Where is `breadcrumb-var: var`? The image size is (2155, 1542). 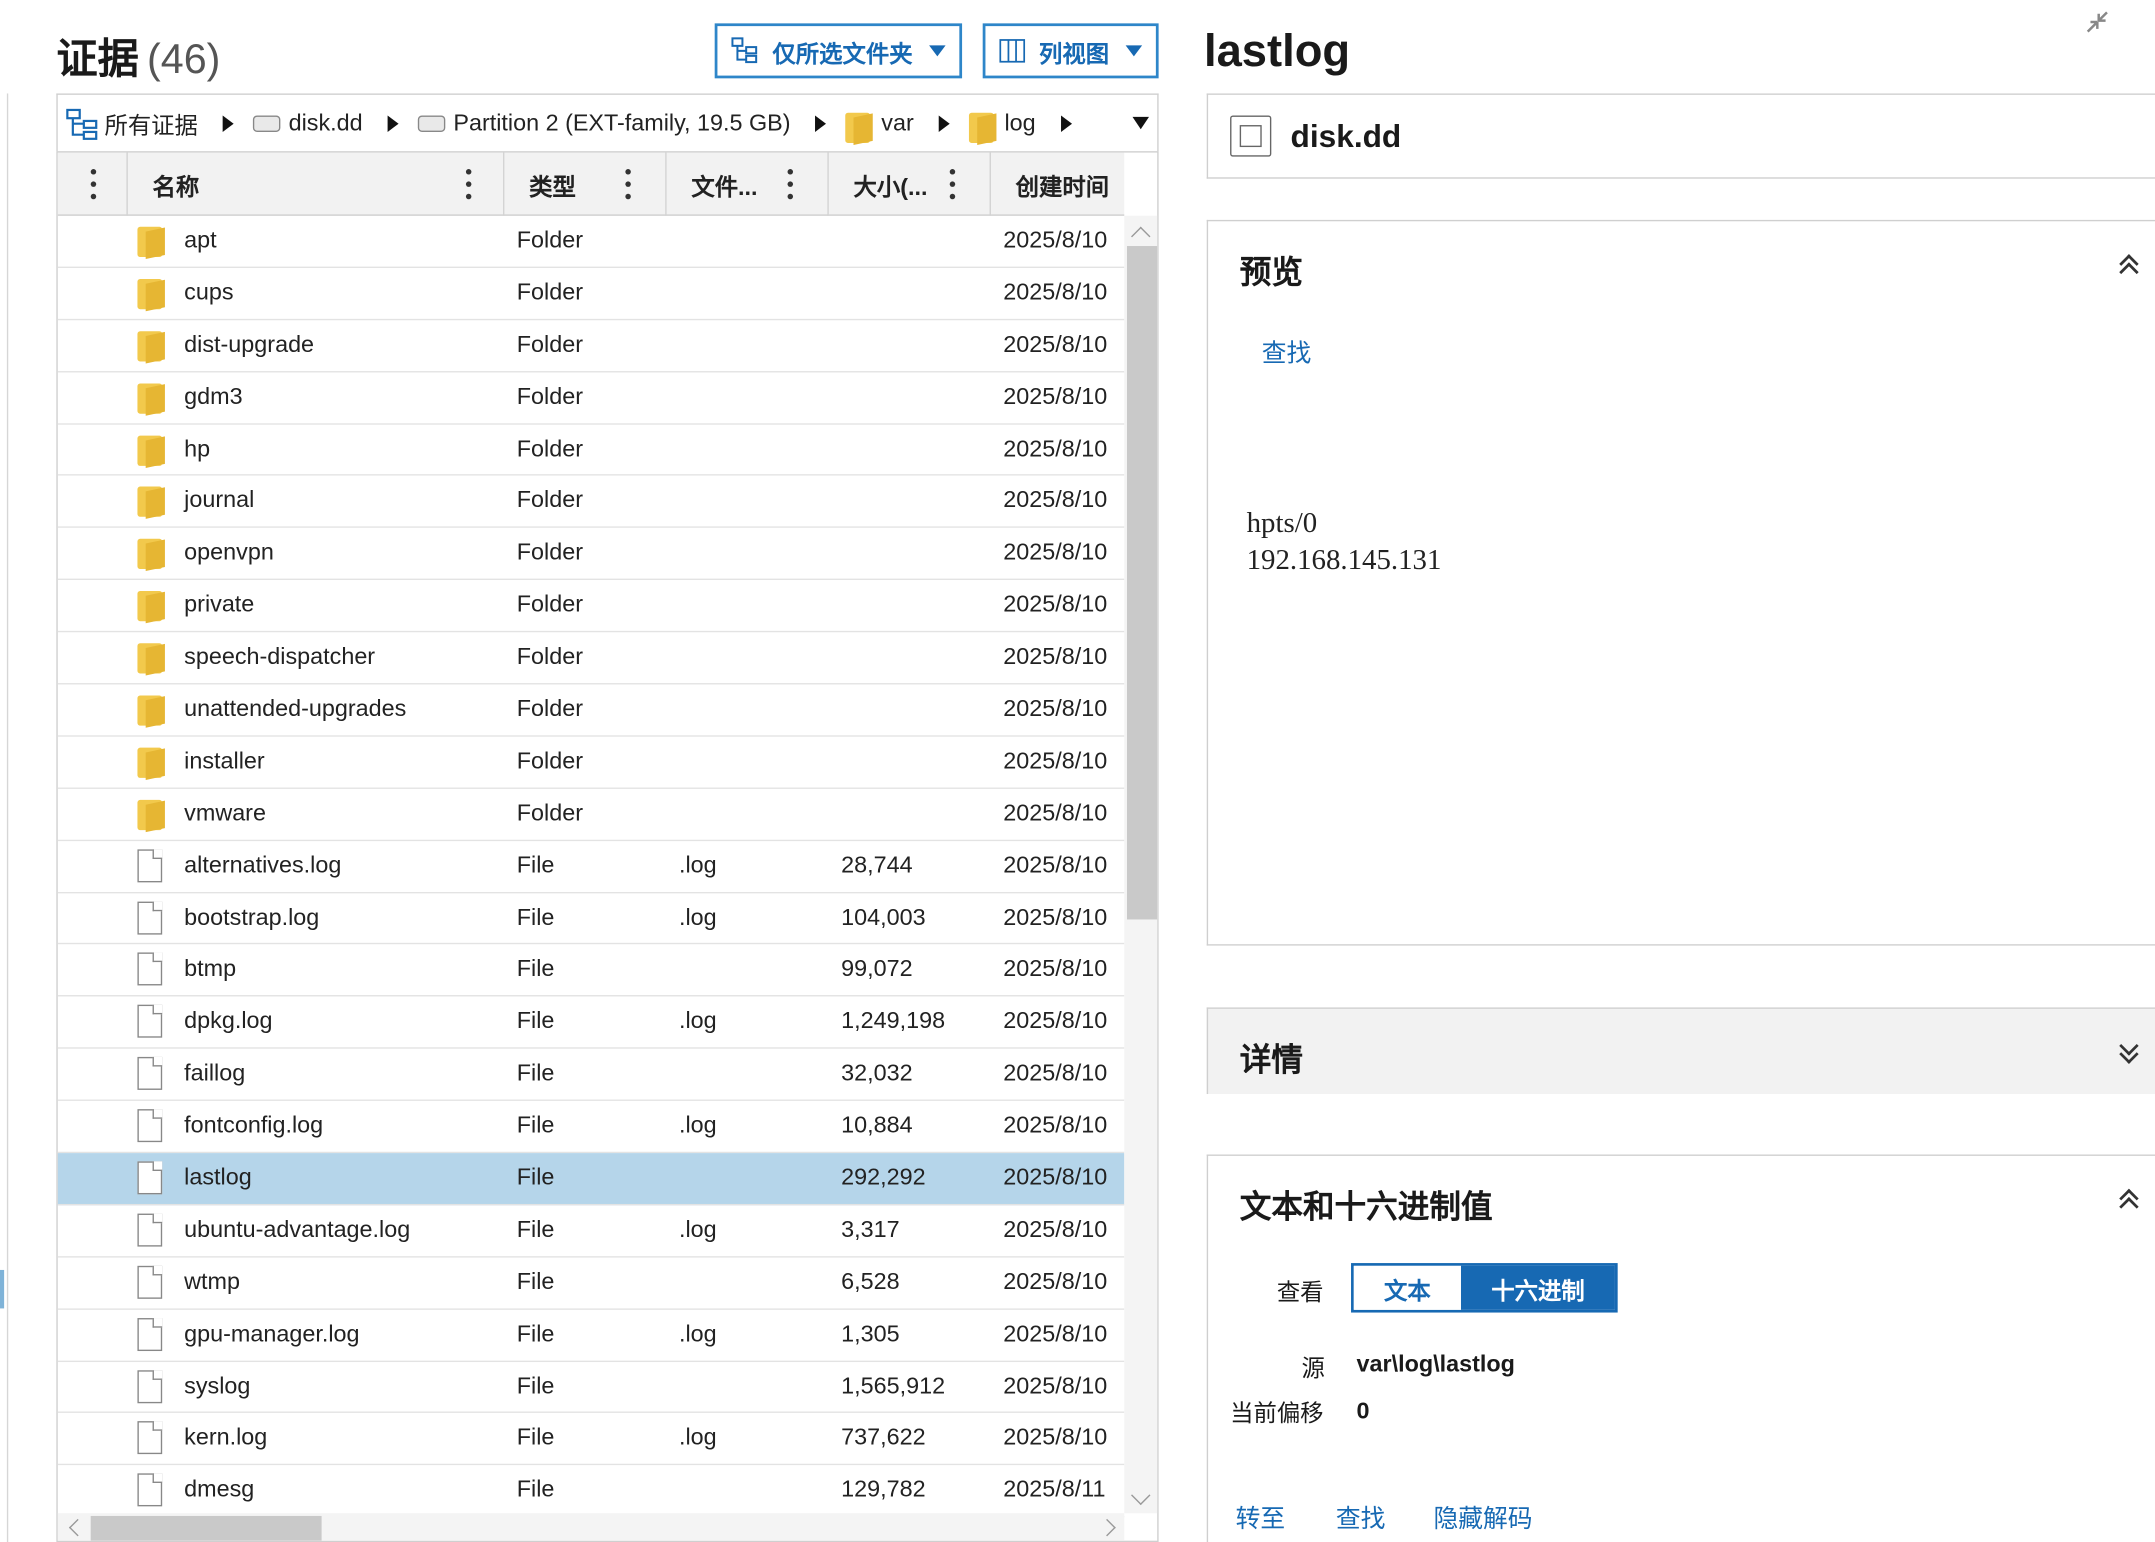
breadcrumb-var: var is located at coordinates (879, 126).